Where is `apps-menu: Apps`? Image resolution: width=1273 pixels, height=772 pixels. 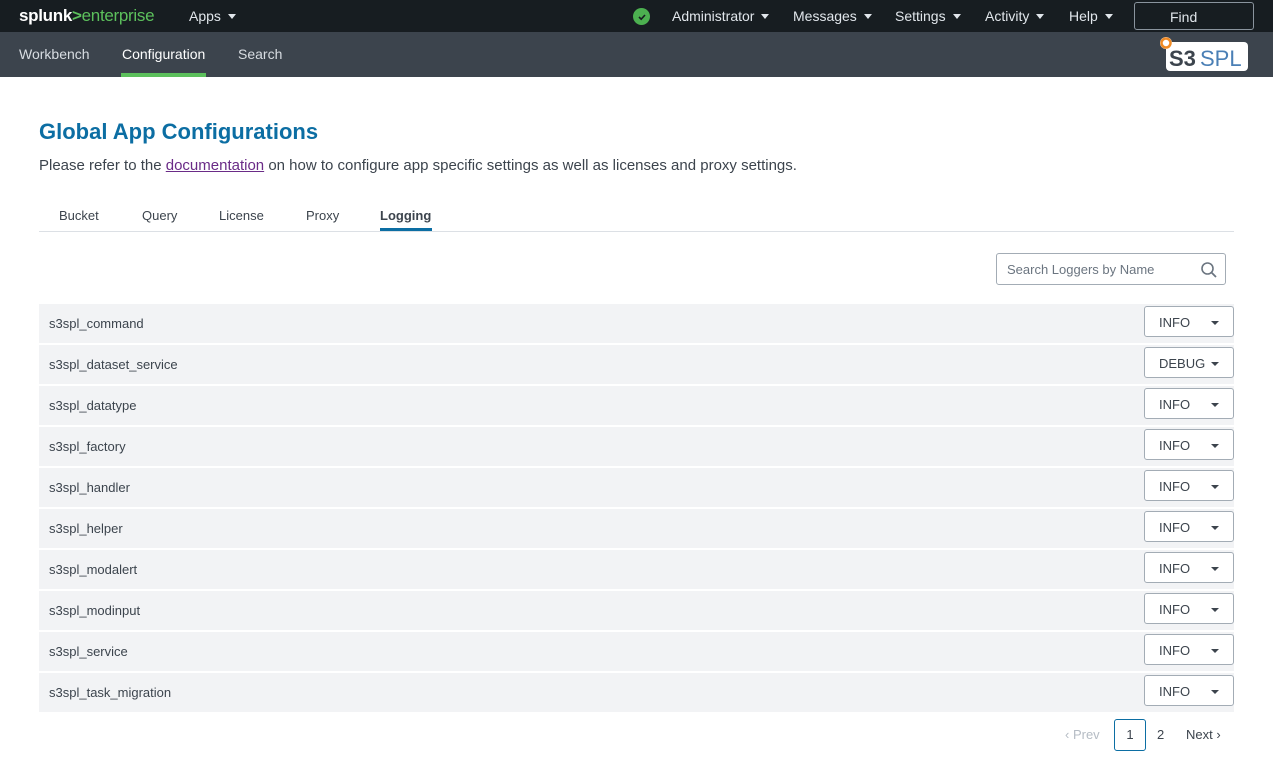 apps-menu: Apps is located at coordinates (212, 16).